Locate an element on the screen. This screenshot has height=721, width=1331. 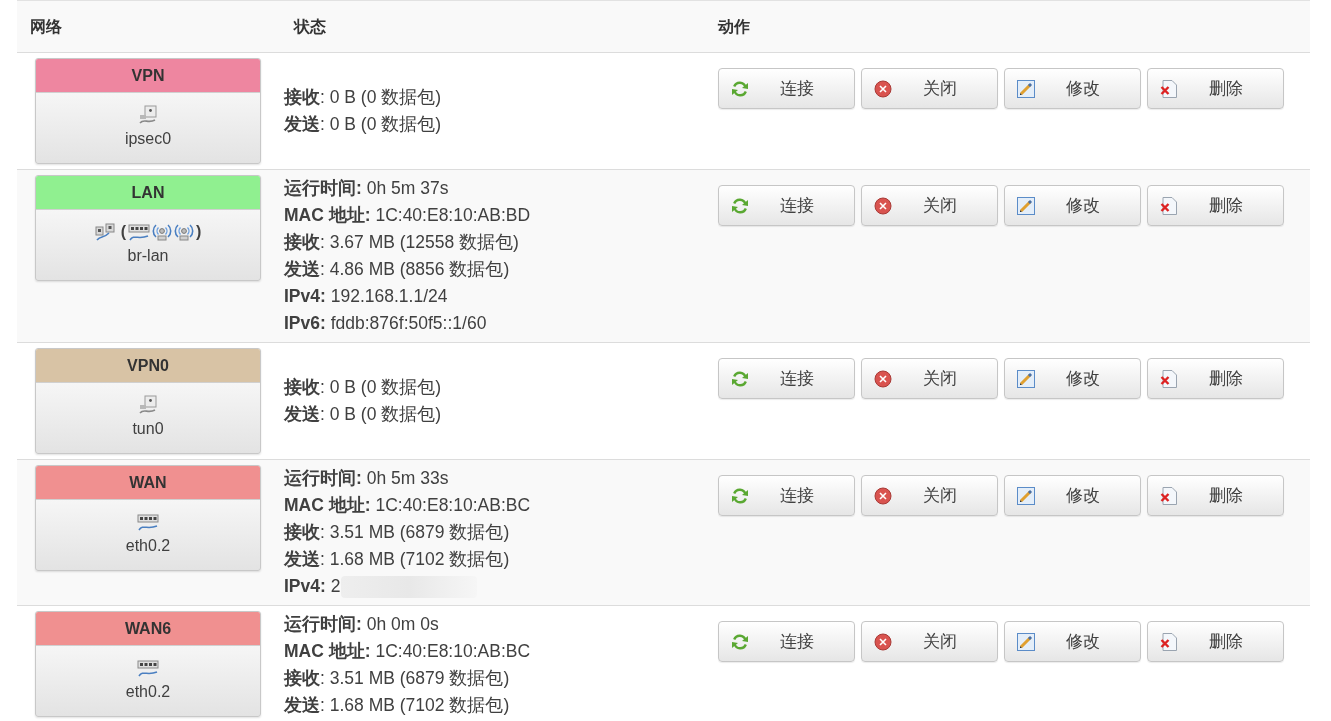
status-line: 发送: 4.86 MB (8856 数据包) is located at coordinates (397, 269).